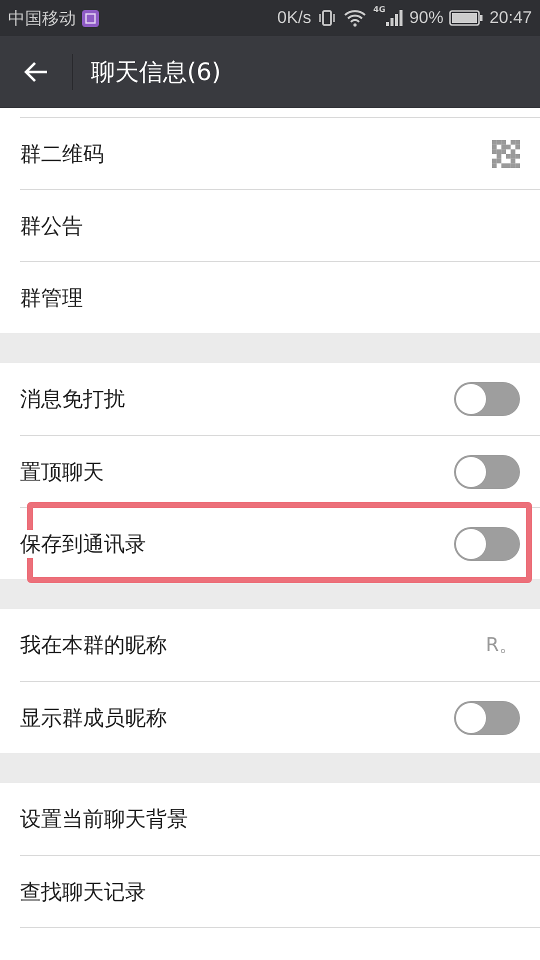 This screenshot has height=960, width=540. Describe the element at coordinates (506, 154) in the screenshot. I see `qr-code-icon` at that location.